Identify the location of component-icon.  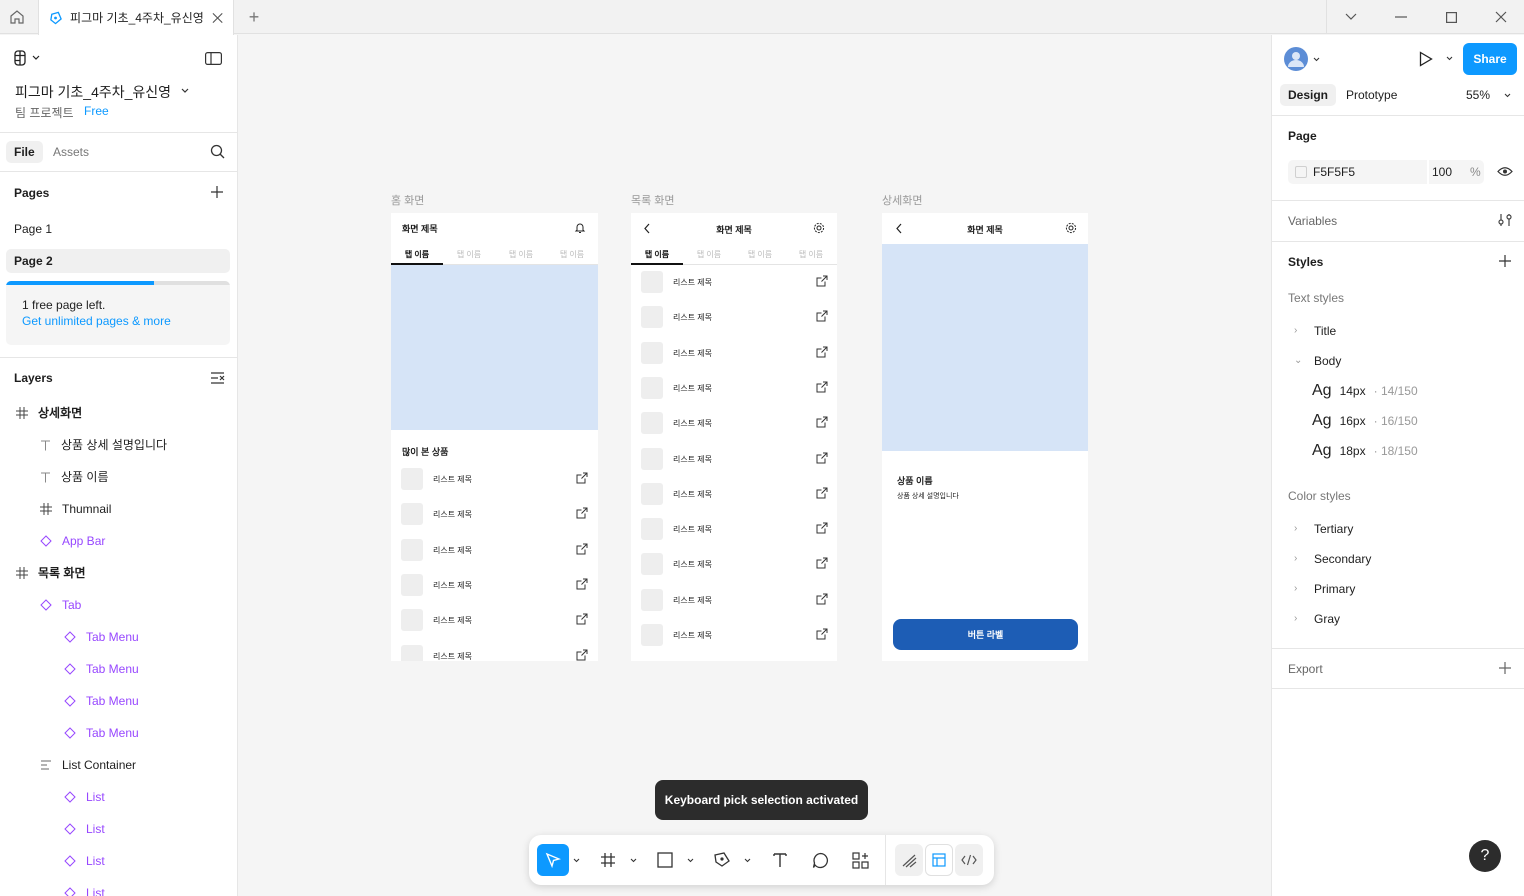
(70, 701).